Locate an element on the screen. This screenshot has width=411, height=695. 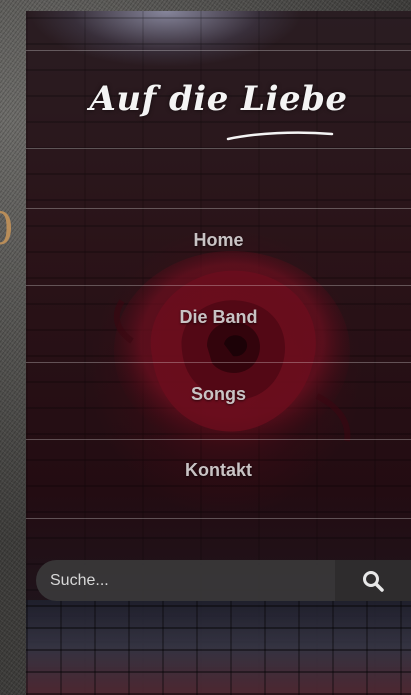
cobblestone-floor is located at coordinates (218, 647).